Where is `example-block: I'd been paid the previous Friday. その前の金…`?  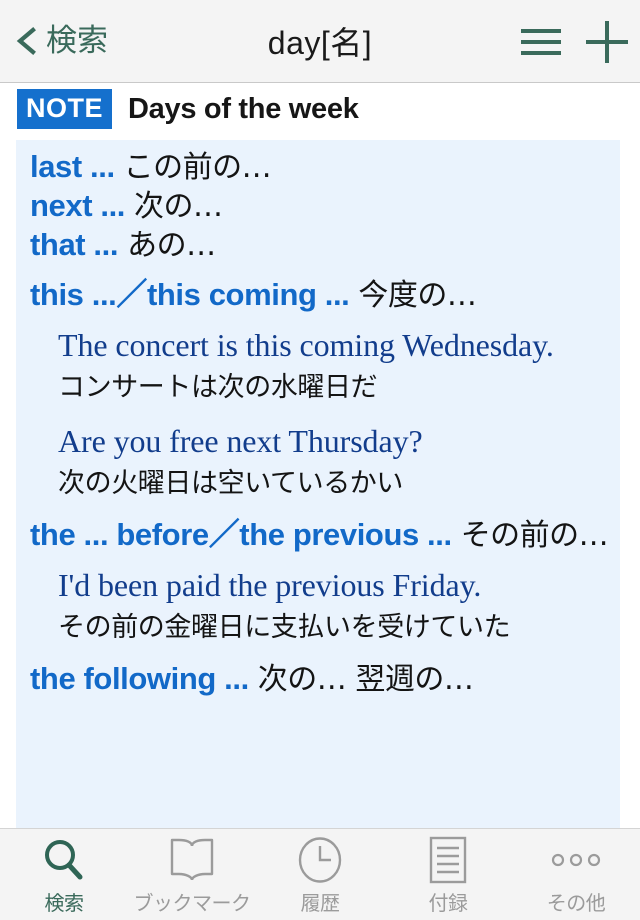
example-block: I'd been paid the previous Friday. その前の金… is located at coordinates (318, 605).